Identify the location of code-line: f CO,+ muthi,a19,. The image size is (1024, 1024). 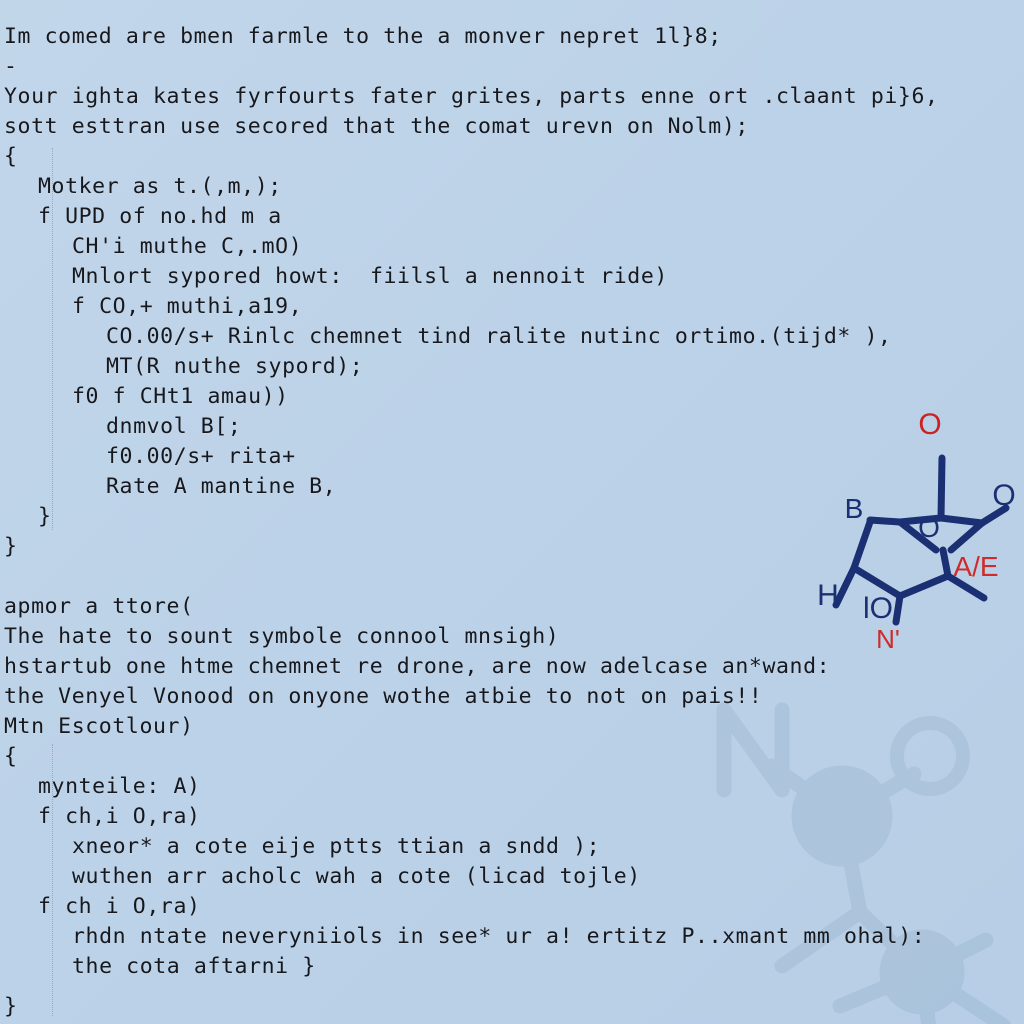
(187, 307).